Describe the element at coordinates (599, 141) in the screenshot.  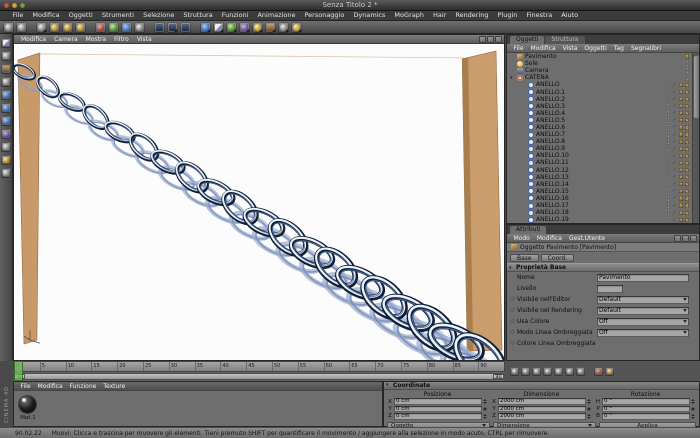
I see `object-row: ANELLO.8 ✓` at that location.